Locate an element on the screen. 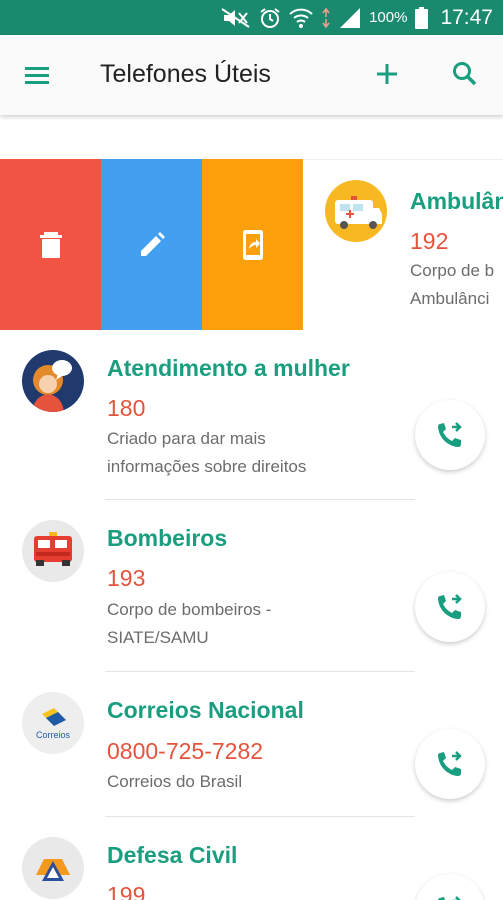 This screenshot has height=900, width=503. swipe-actions is located at coordinates (151, 244).